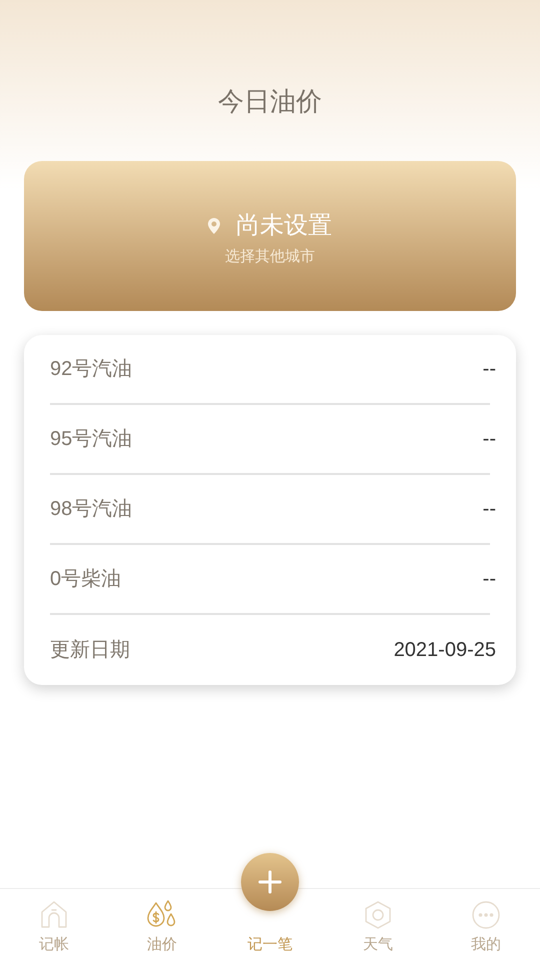 The width and height of the screenshot is (540, 960). What do you see at coordinates (91, 439) in the screenshot?
I see `fuel-label: 95号汽油` at bounding box center [91, 439].